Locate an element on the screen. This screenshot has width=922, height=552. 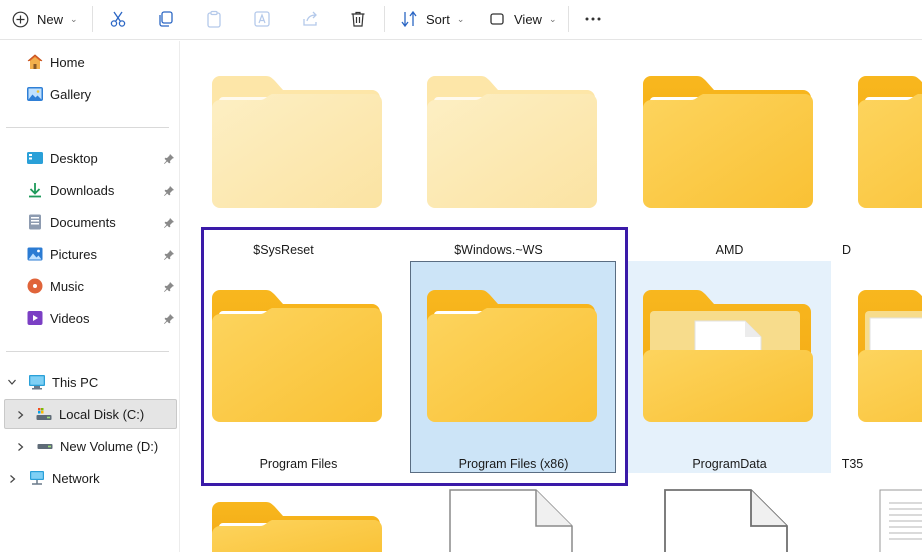
sidebar-item-this-pc: This PC is located at coordinates (63, 382).